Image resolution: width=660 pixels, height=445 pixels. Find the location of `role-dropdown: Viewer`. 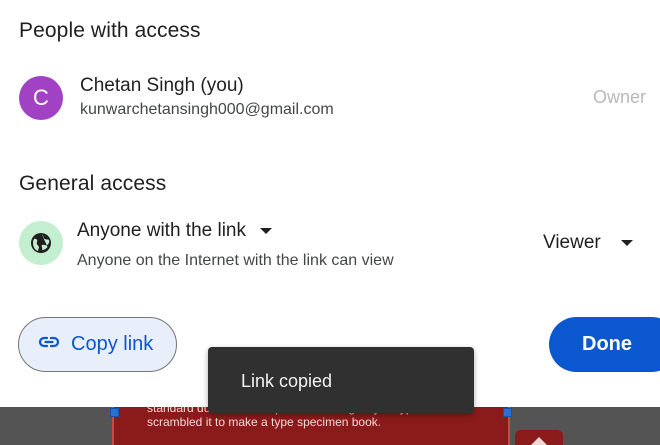

role-dropdown: Viewer is located at coordinates (588, 243).